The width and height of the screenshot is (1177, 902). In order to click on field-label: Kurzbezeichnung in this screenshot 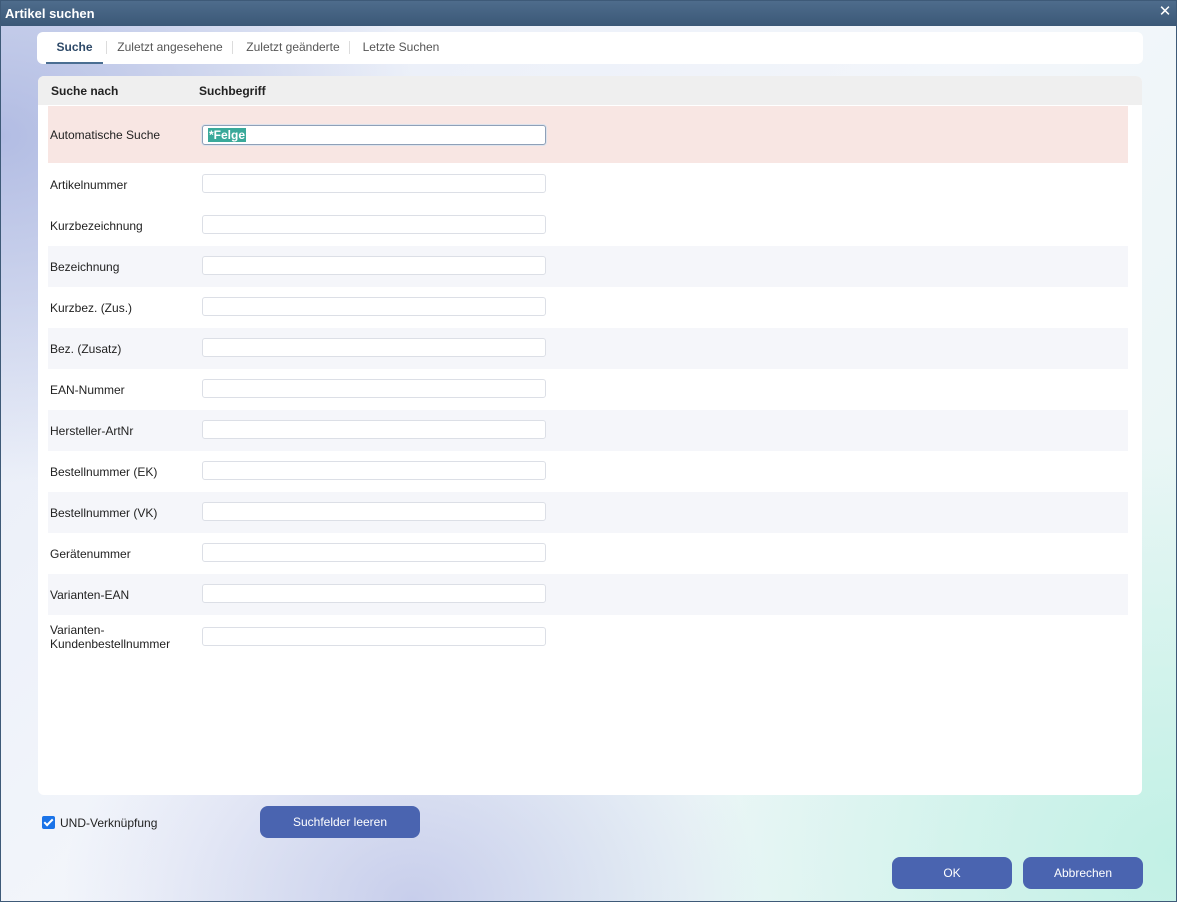, I will do `click(96, 226)`.